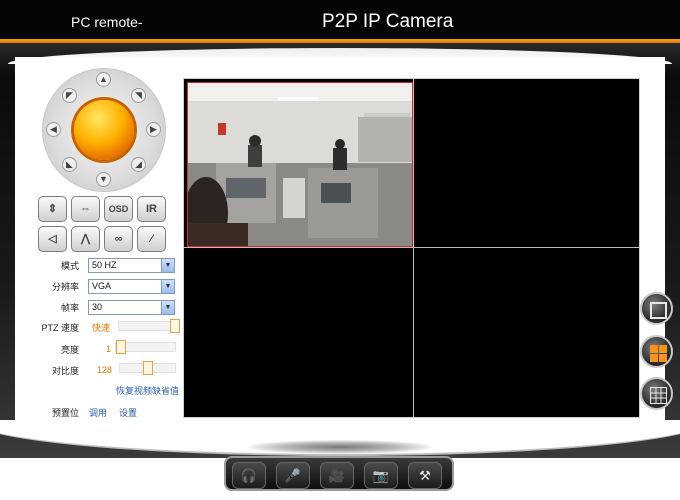 The width and height of the screenshot is (680, 500). I want to click on pan-up-right-arrow-icon: ◥, so click(138, 95).